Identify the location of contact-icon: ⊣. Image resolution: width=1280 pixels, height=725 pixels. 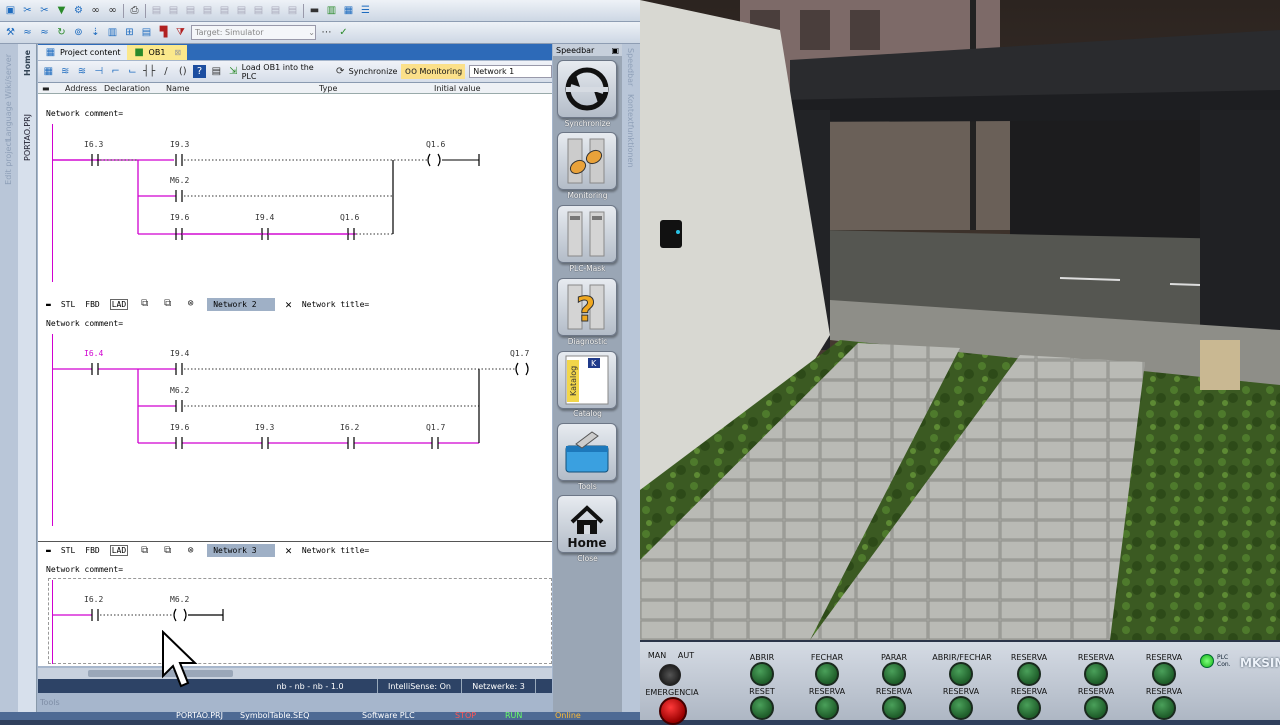
(98, 71).